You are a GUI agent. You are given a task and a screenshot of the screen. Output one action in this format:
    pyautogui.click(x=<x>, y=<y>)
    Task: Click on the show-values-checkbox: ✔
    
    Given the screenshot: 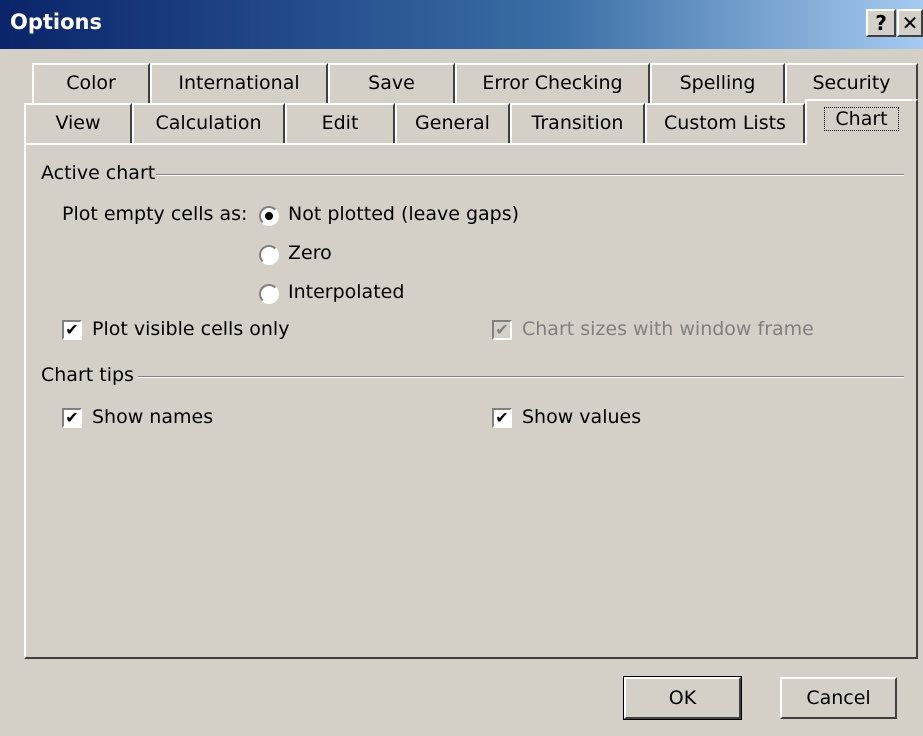 What is the action you would take?
    pyautogui.click(x=502, y=418)
    